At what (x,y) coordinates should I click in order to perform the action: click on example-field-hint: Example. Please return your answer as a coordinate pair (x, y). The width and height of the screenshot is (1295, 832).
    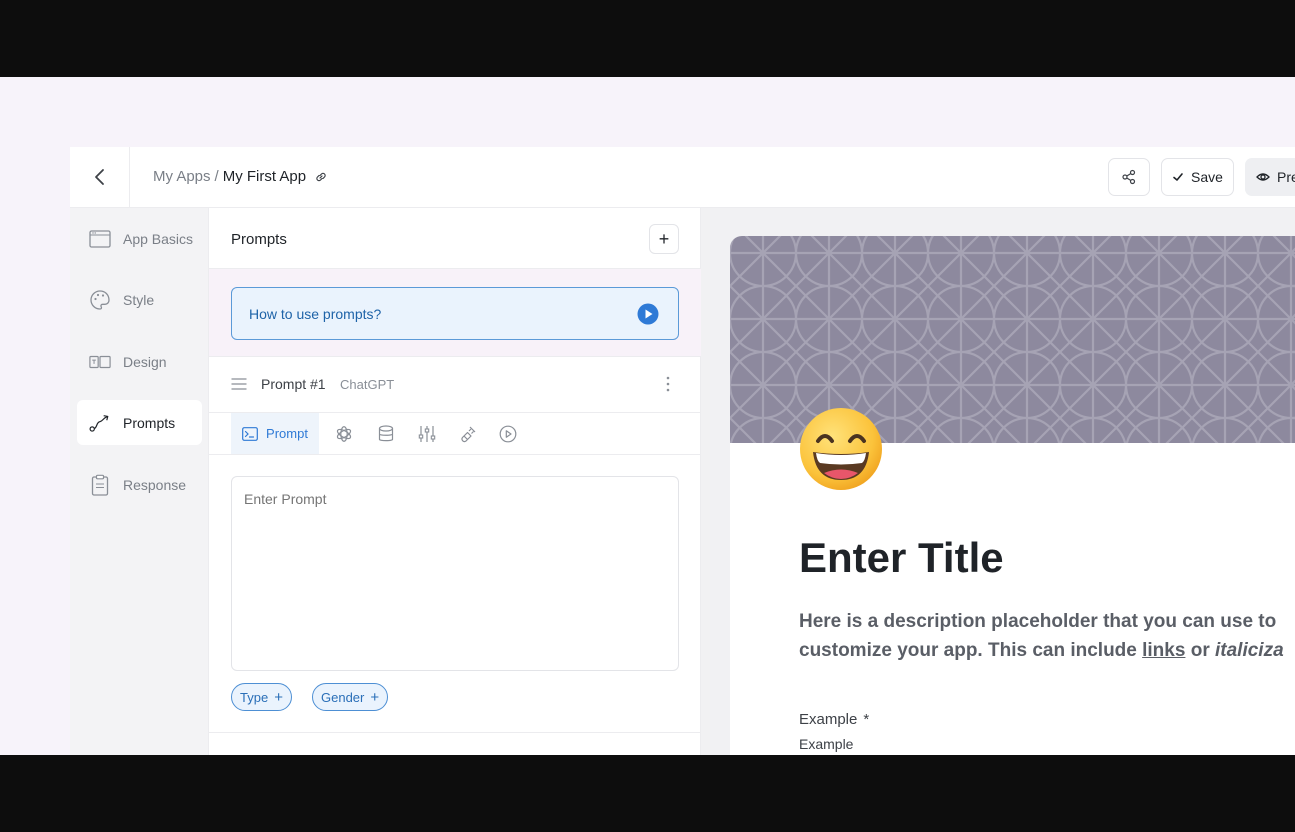
    Looking at the image, I should click on (826, 744).